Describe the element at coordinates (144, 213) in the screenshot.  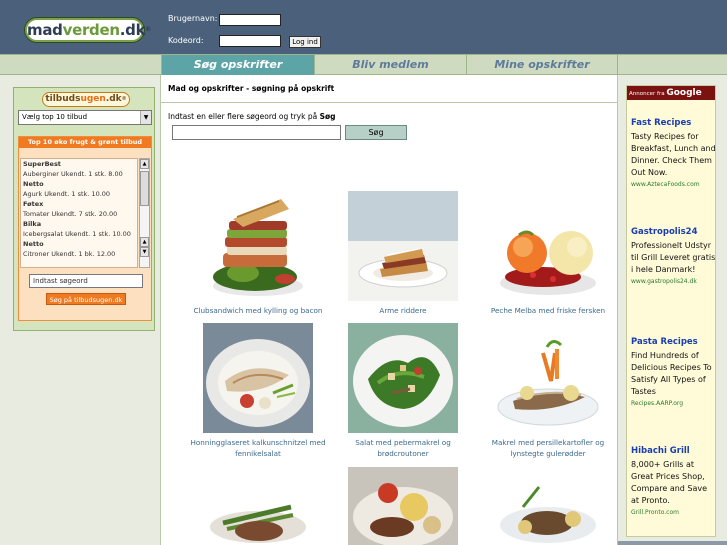
I see `offers-scrollbar: ▲ ▲ ▼` at that location.